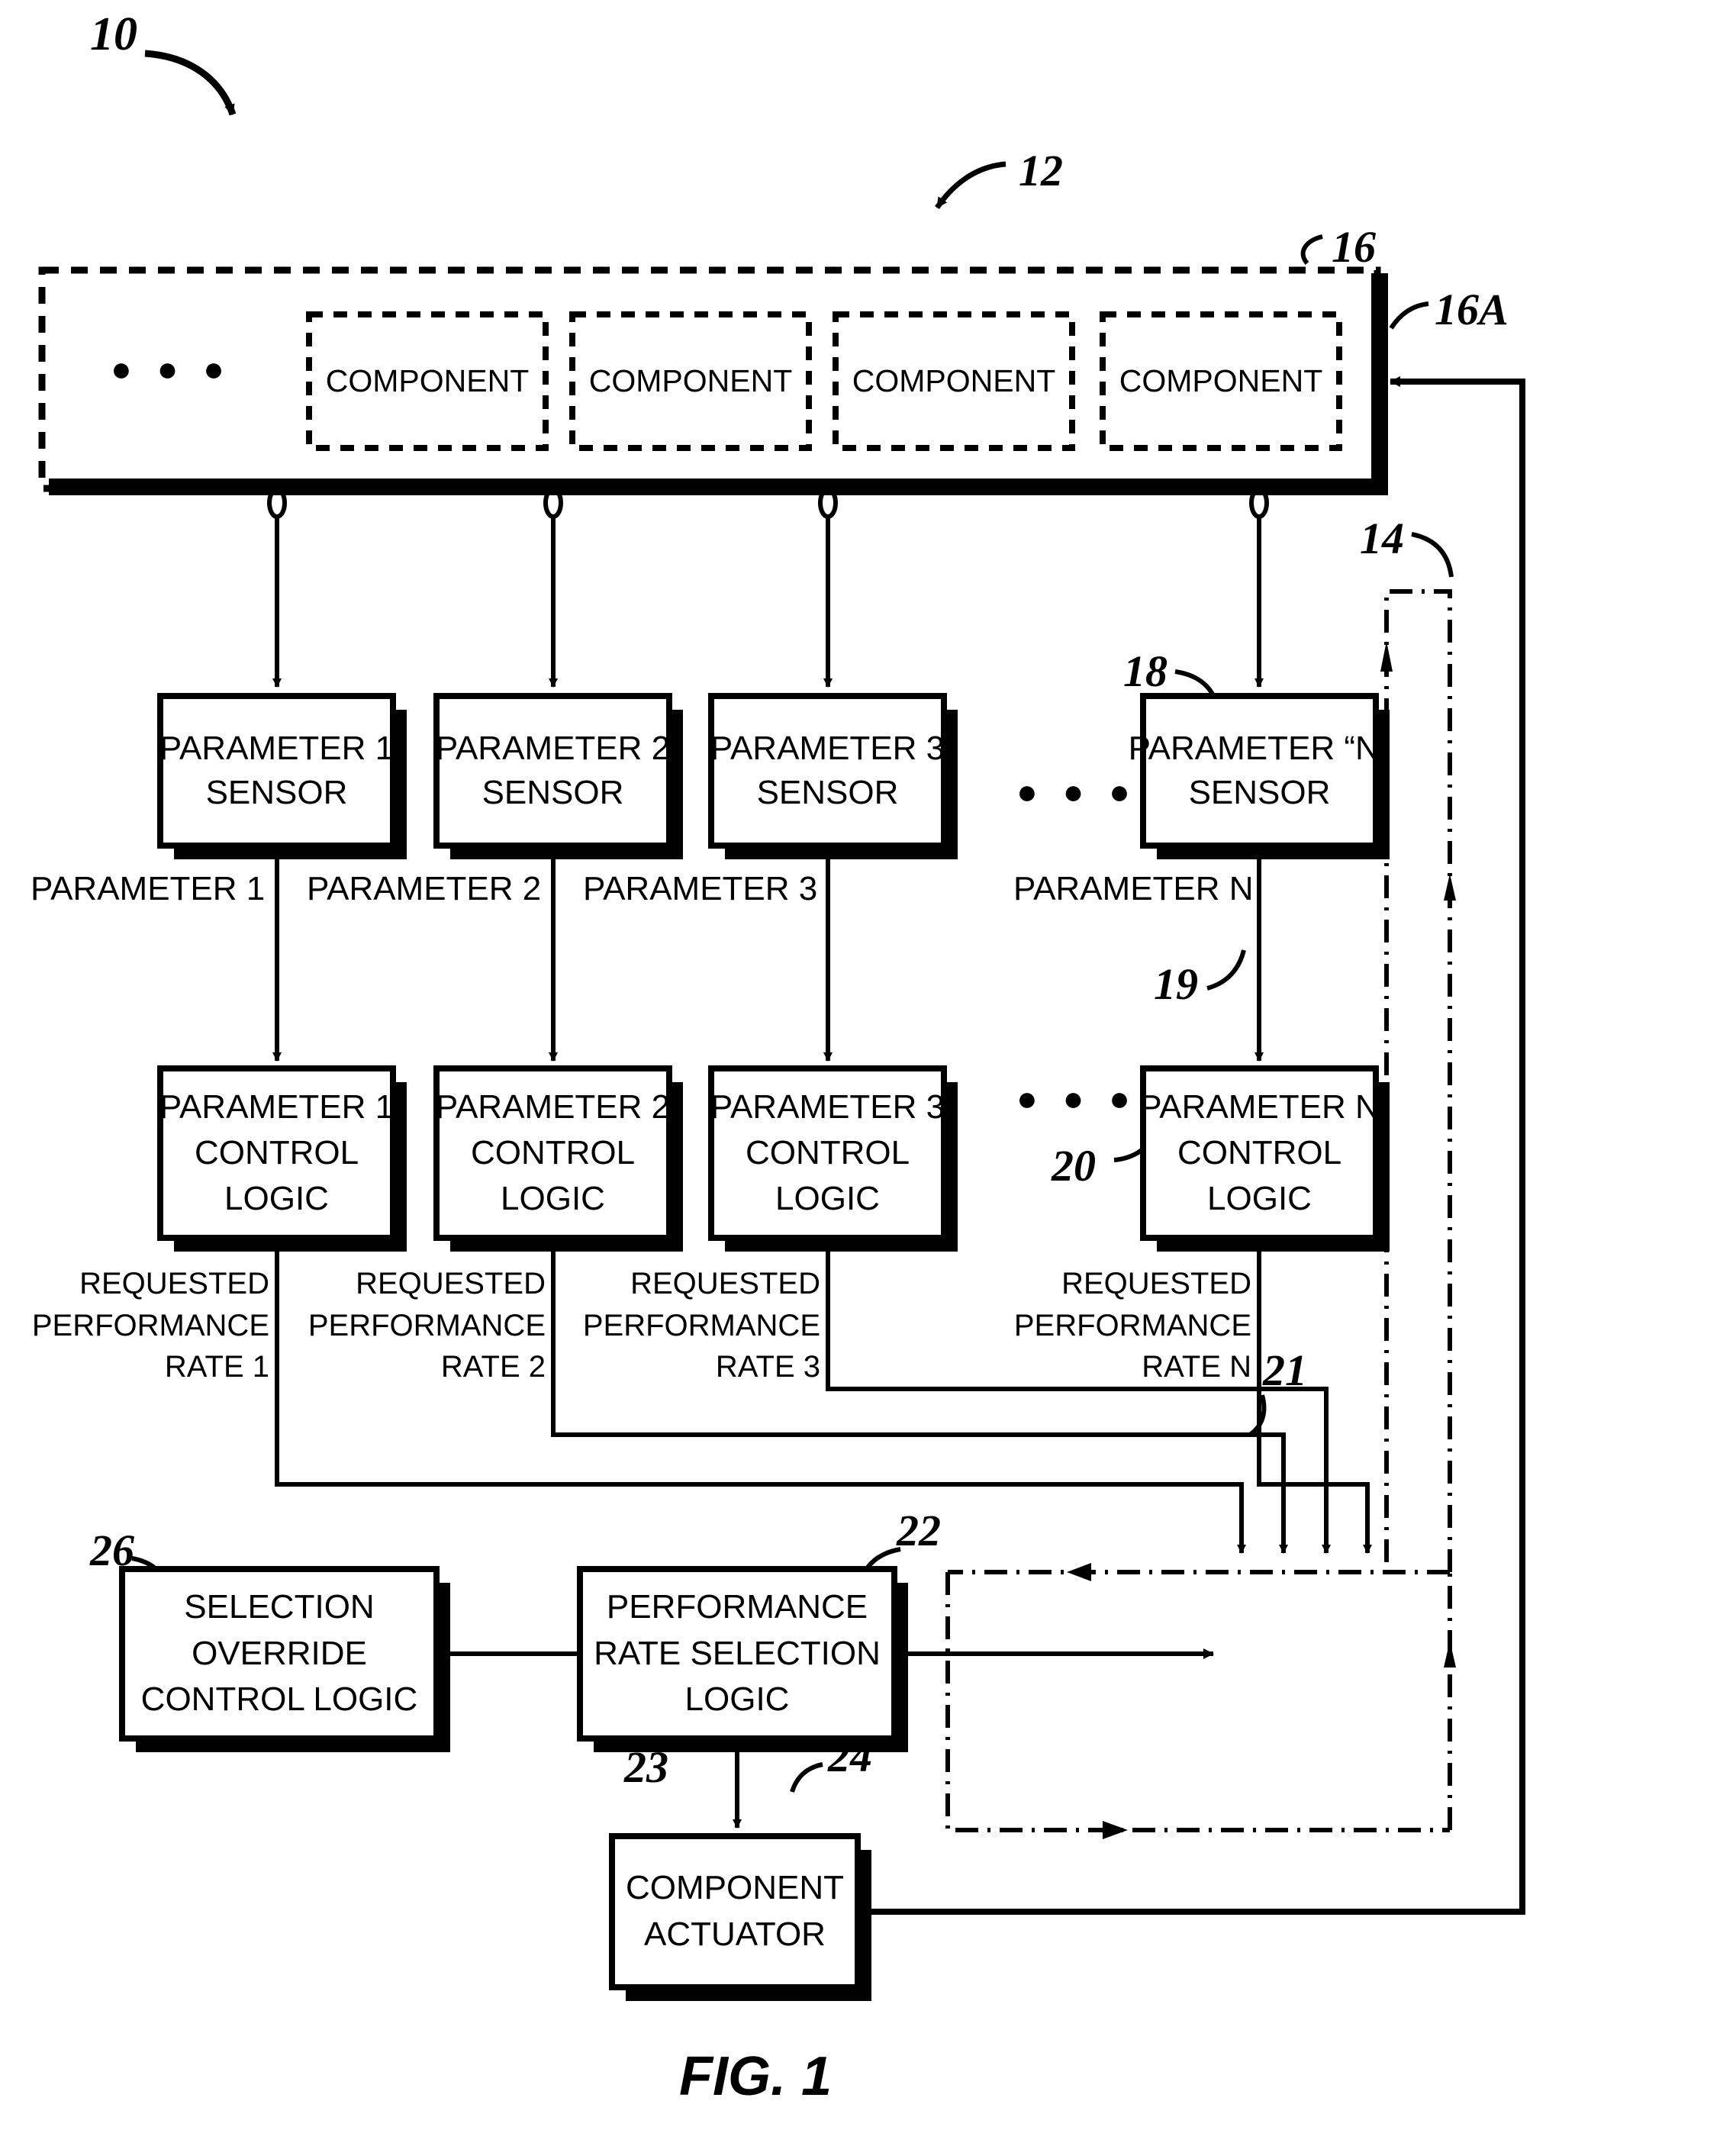 This screenshot has width=1736, height=2146. What do you see at coordinates (1450, 887) in the screenshot?
I see `feedback-arrow-up-right` at bounding box center [1450, 887].